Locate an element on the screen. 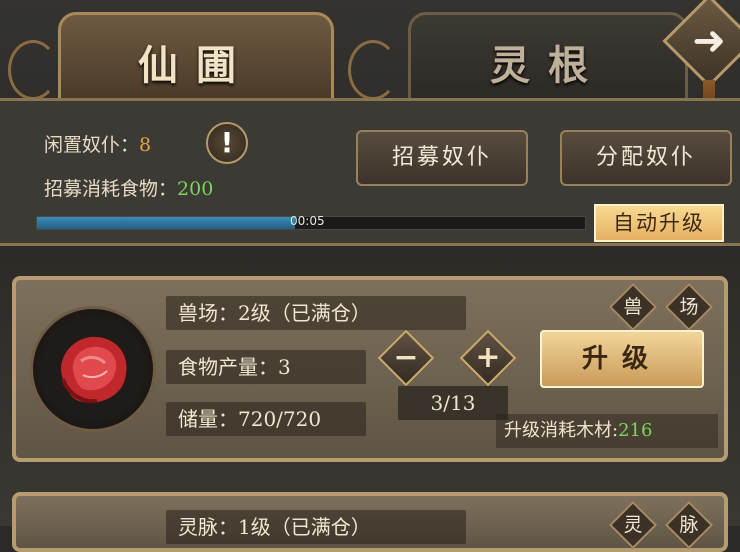  storage-amount: 储量：720/720 is located at coordinates (266, 419).